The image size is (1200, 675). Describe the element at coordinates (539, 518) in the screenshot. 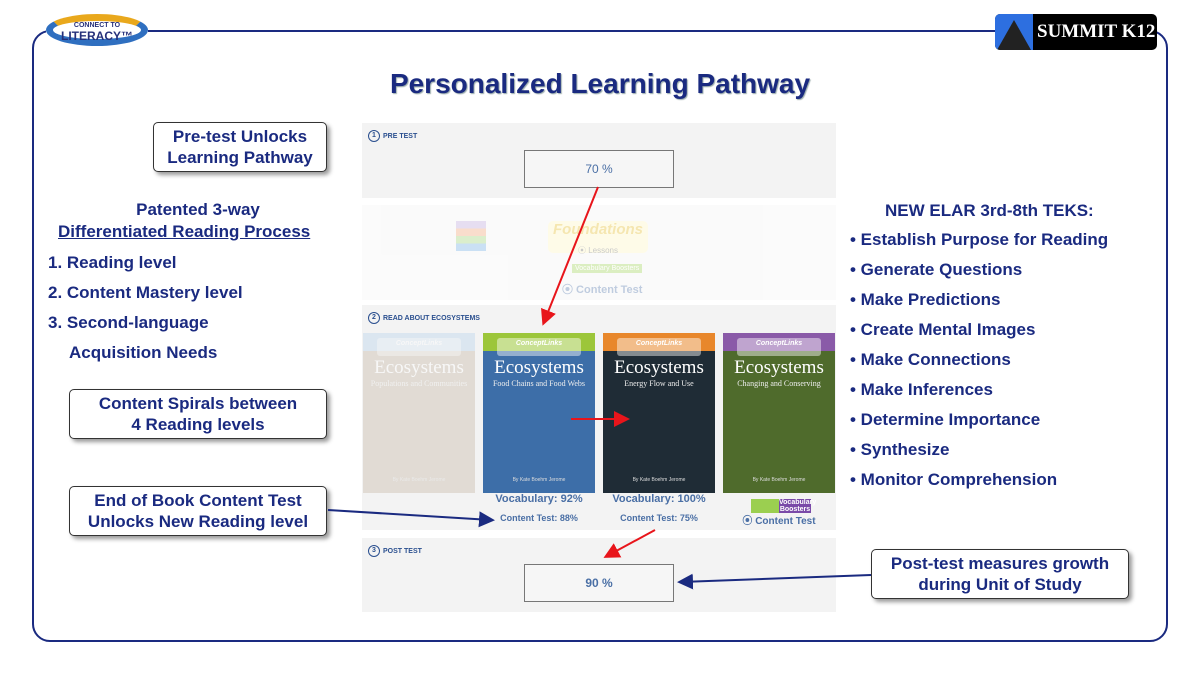

I see `content-test-score: Content Test: 88%` at that location.